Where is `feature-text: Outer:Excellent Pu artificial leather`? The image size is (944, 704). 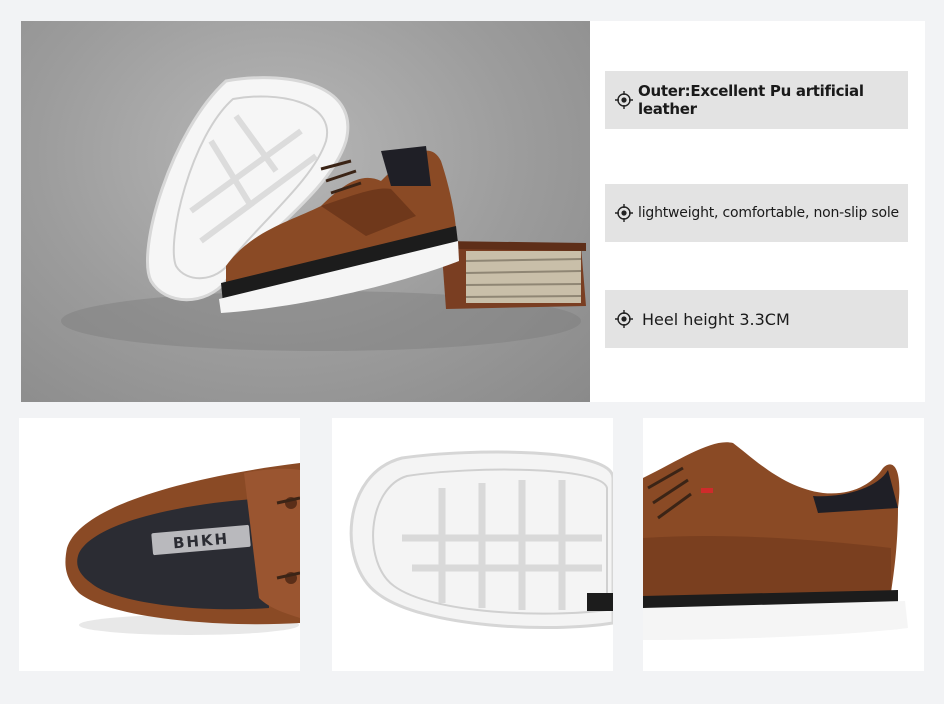 feature-text: Outer:Excellent Pu artificial leather is located at coordinates (751, 100).